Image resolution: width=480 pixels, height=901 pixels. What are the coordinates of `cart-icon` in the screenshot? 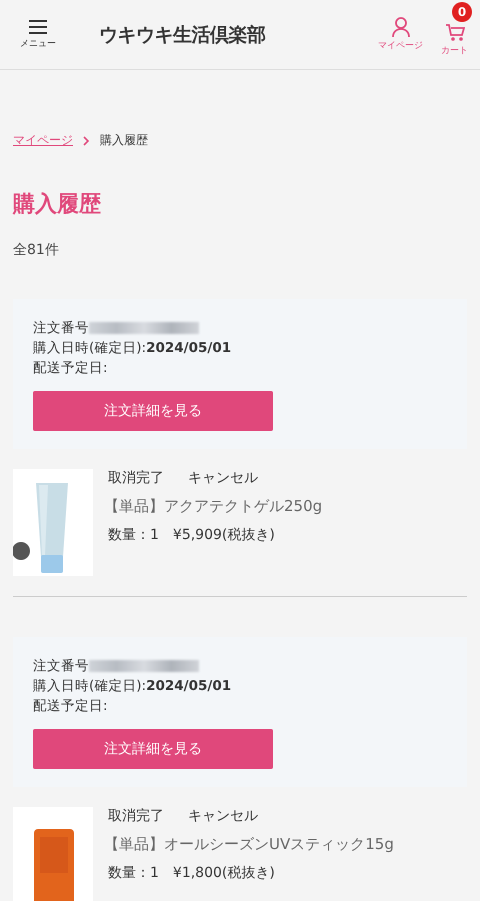 It's located at (454, 32).